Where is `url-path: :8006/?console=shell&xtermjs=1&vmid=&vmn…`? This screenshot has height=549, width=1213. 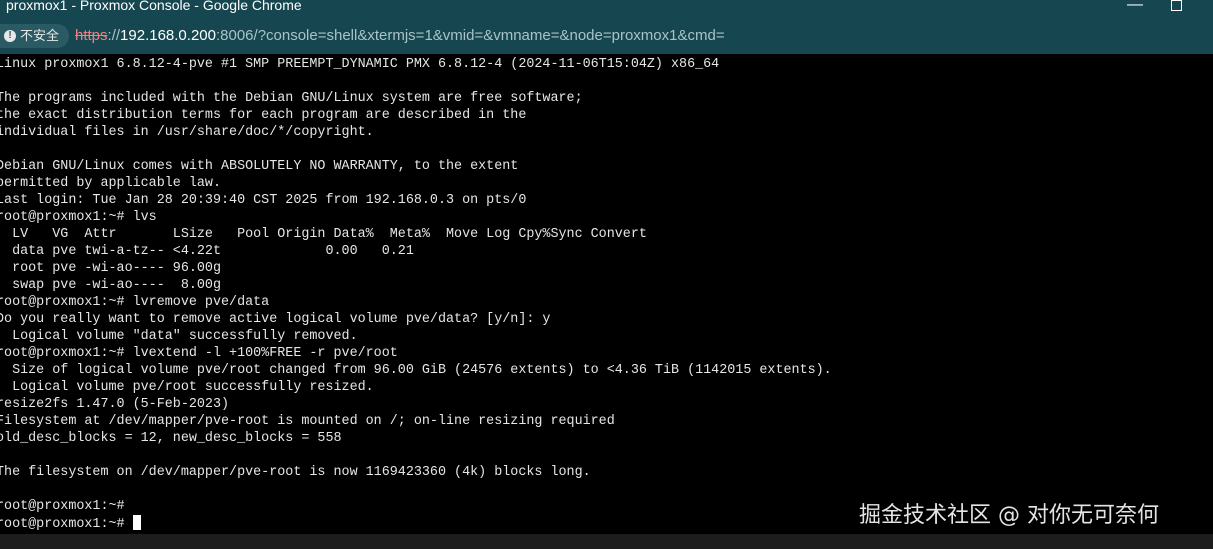 url-path: :8006/?console=shell&xtermjs=1&vmid=&vmn… is located at coordinates (470, 35).